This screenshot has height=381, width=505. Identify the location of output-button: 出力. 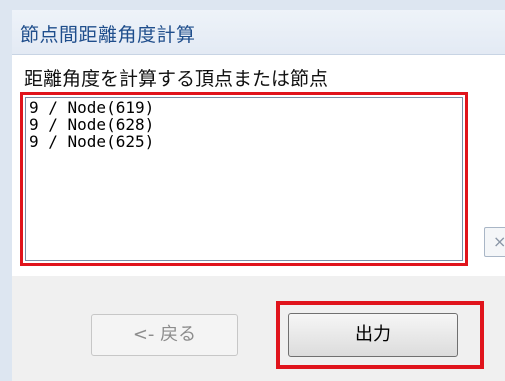
(373, 335).